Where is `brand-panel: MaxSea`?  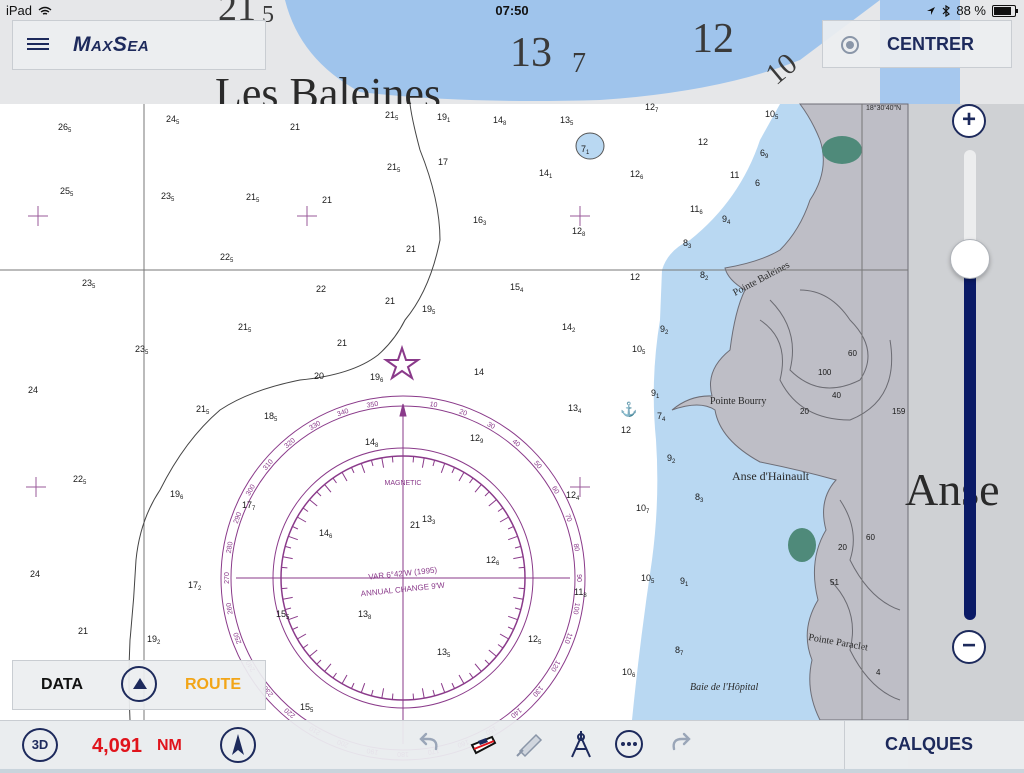
brand-panel: MaxSea is located at coordinates (139, 45).